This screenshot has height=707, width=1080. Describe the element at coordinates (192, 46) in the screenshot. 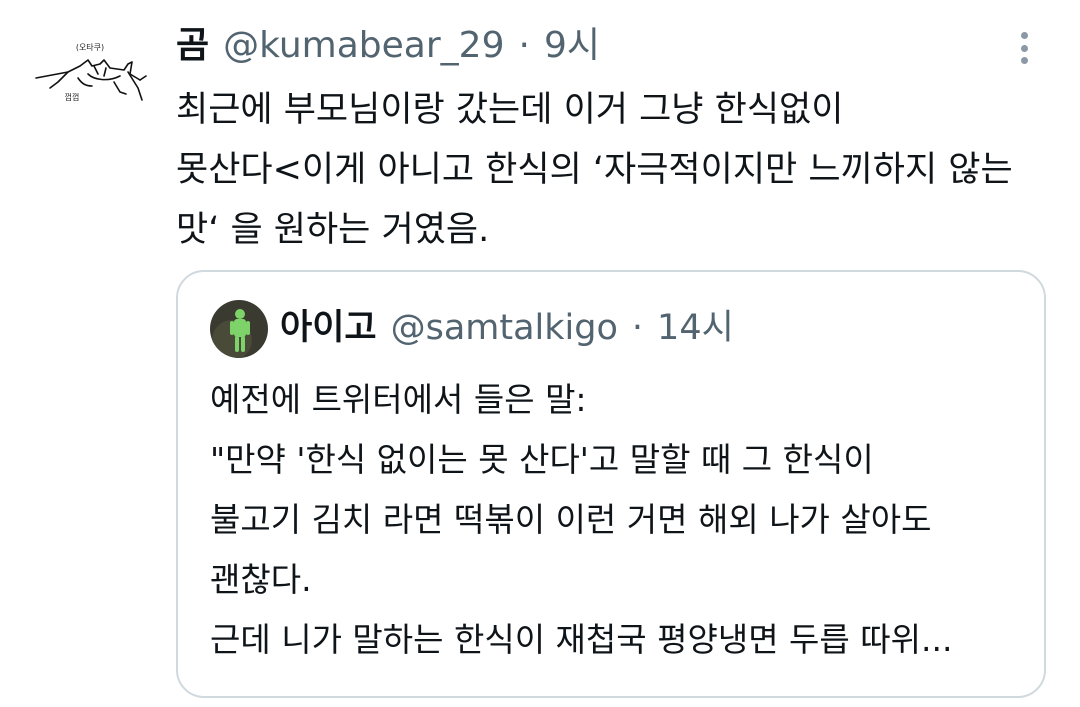

I see `author-name: 곰` at that location.